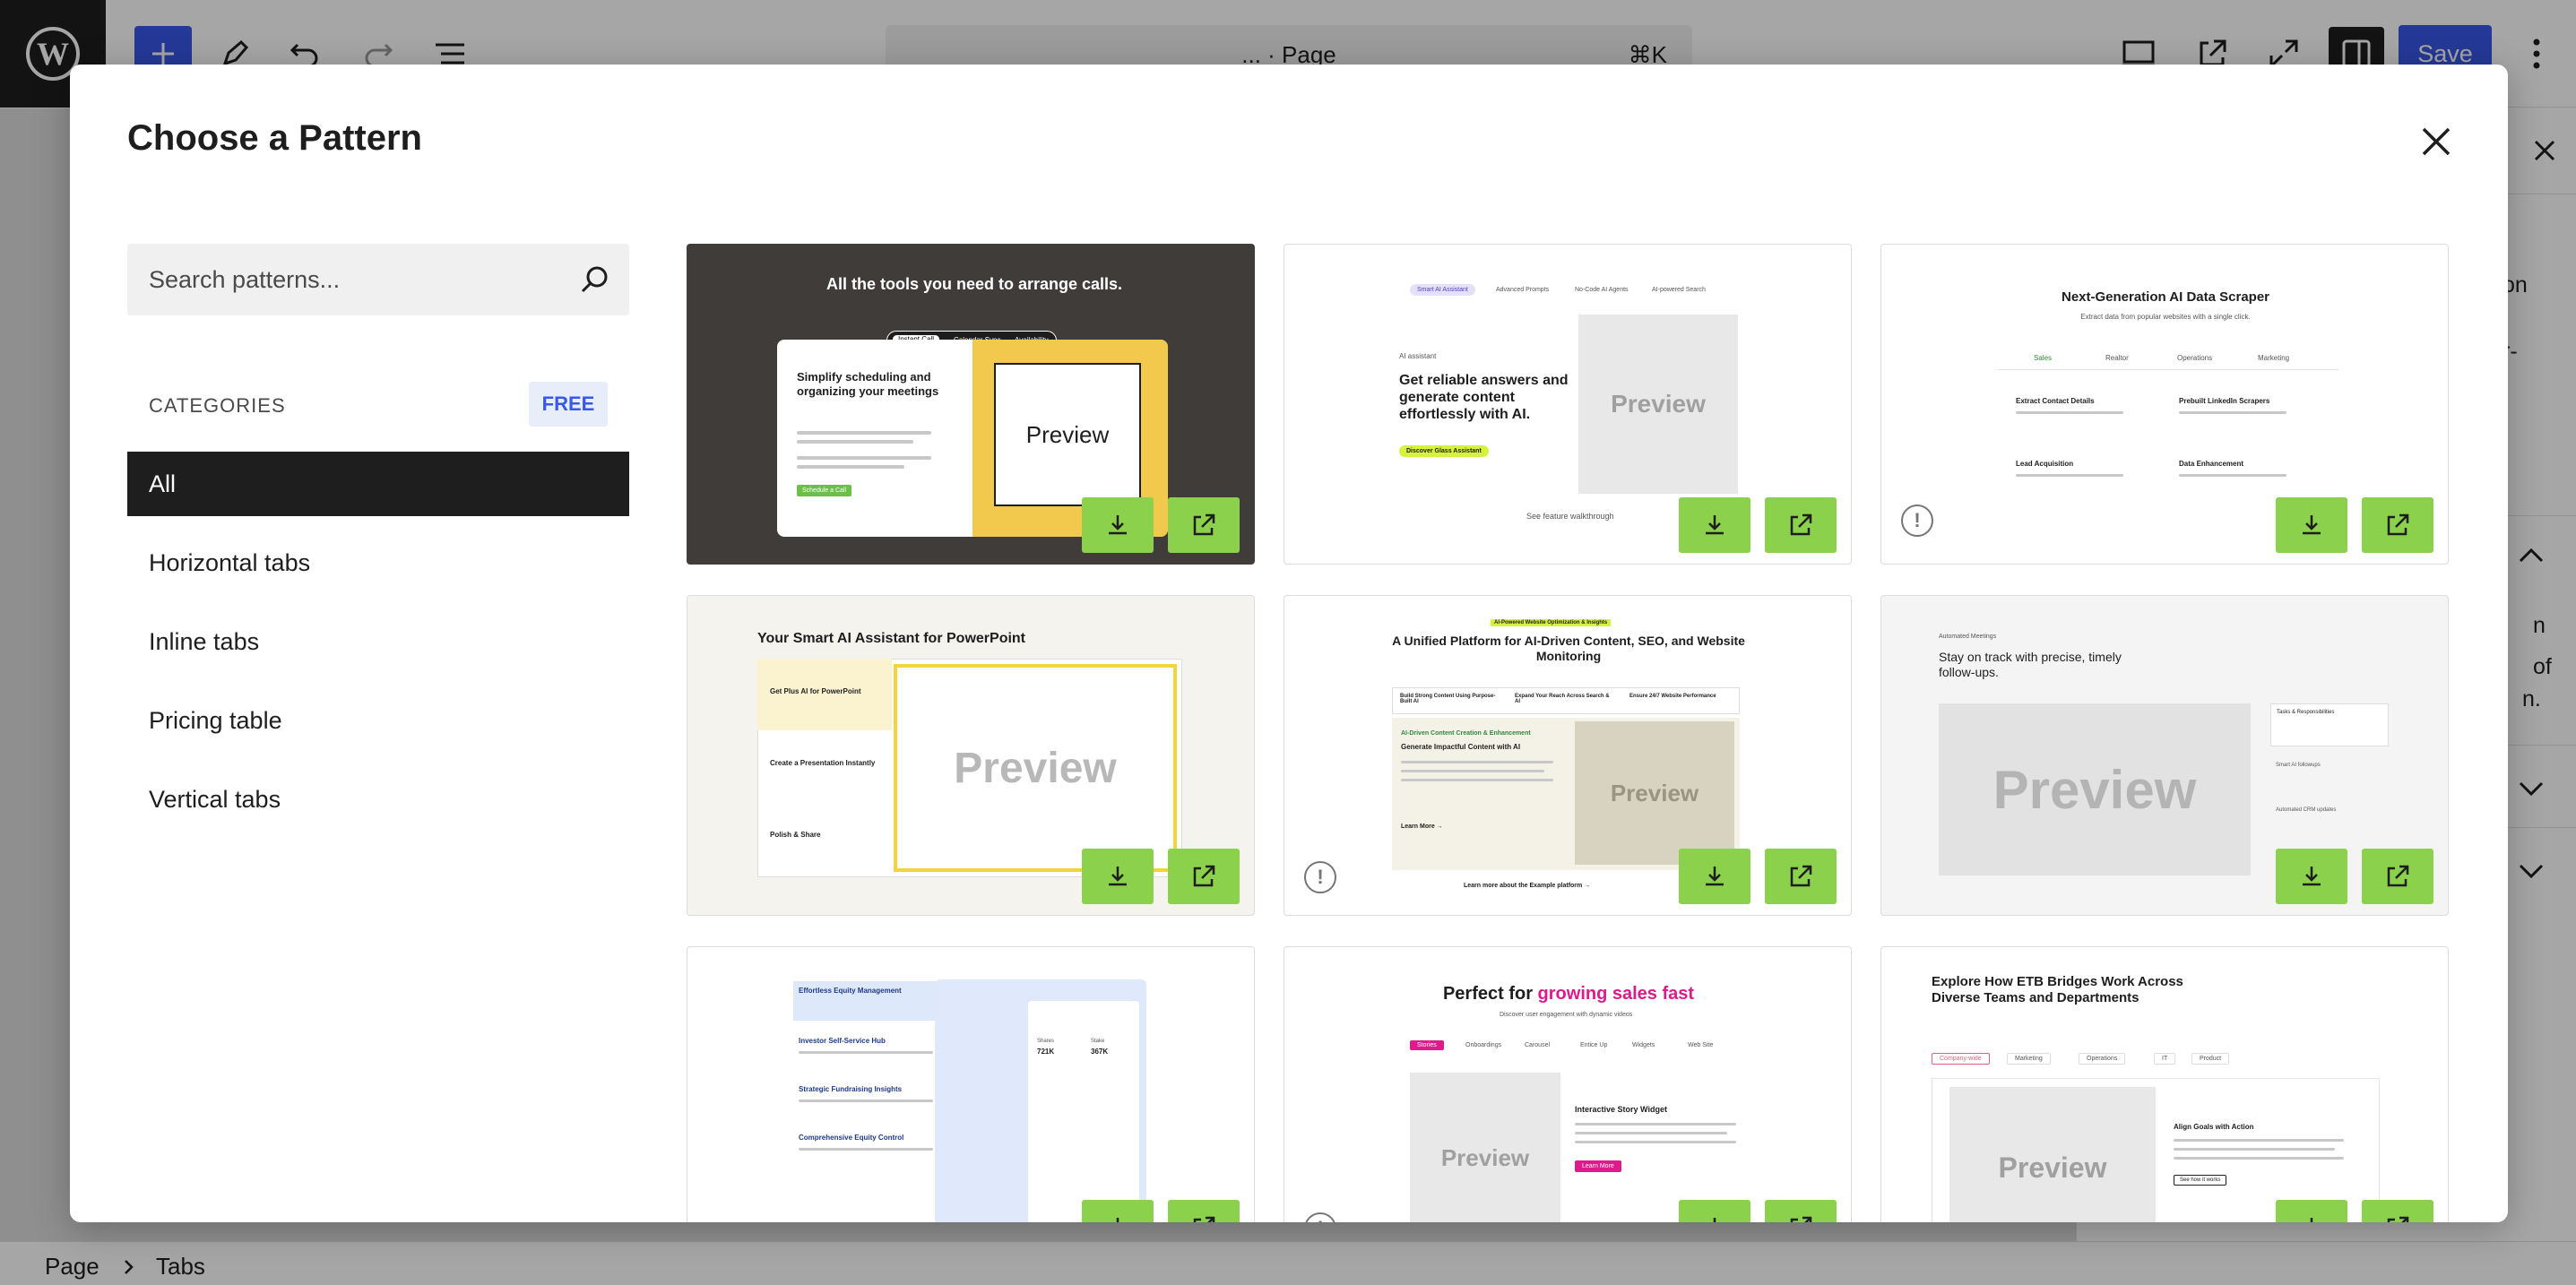 The width and height of the screenshot is (2576, 1285). What do you see at coordinates (355, 279) in the screenshot?
I see `search-input` at bounding box center [355, 279].